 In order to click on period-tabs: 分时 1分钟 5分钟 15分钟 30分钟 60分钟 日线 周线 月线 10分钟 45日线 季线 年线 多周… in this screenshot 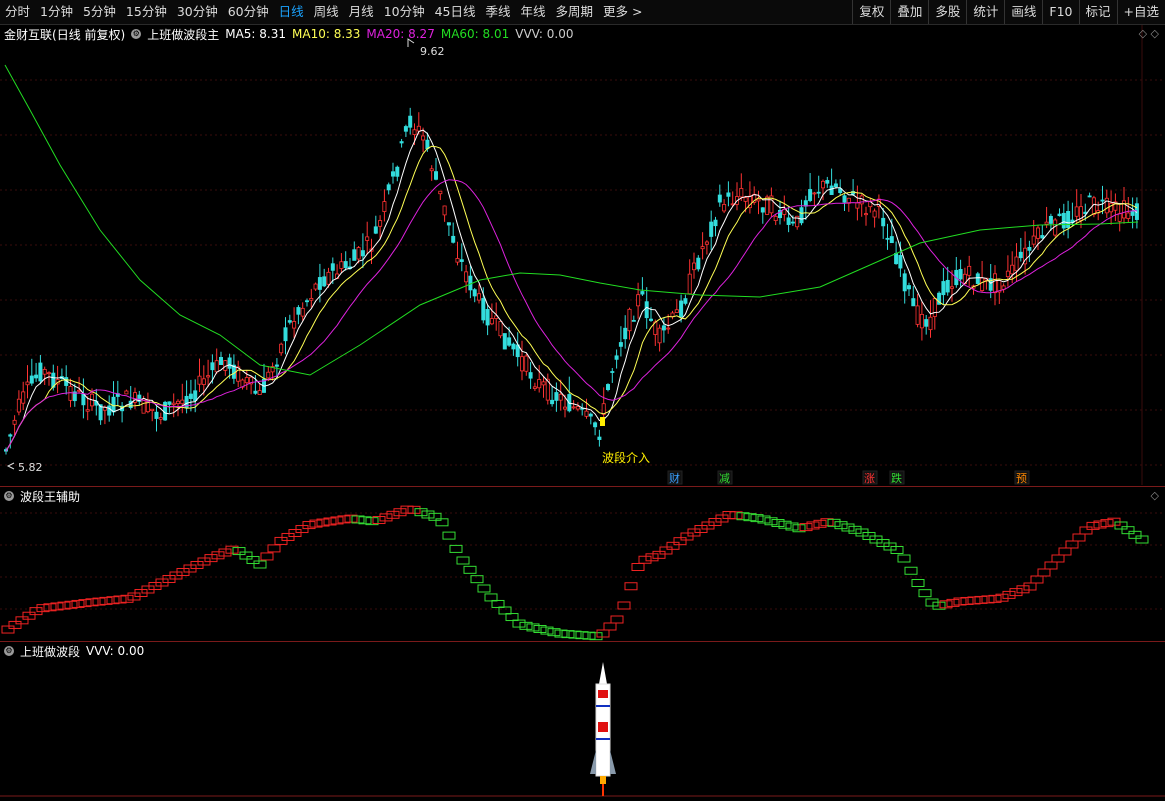, I will do `click(324, 12)`.